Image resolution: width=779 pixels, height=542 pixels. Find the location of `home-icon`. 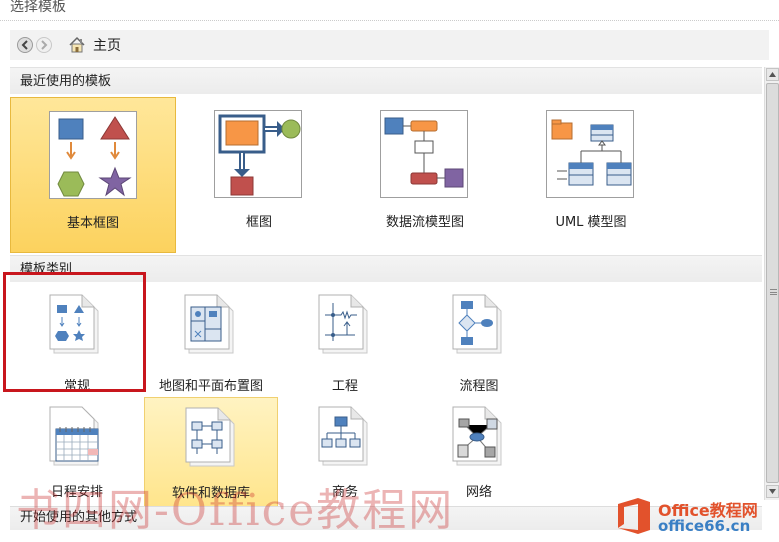

home-icon is located at coordinates (77, 45).